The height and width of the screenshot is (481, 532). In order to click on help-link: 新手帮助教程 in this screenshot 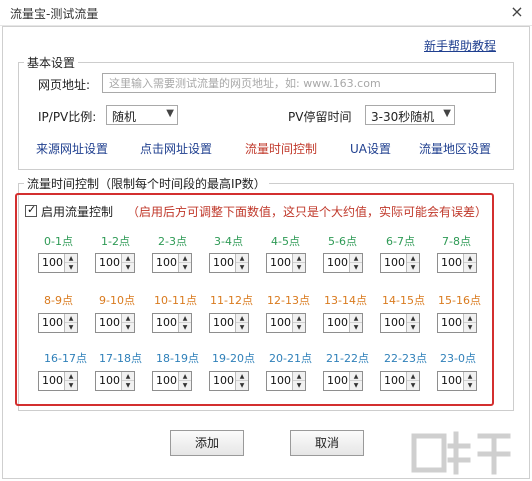, I will do `click(460, 45)`.